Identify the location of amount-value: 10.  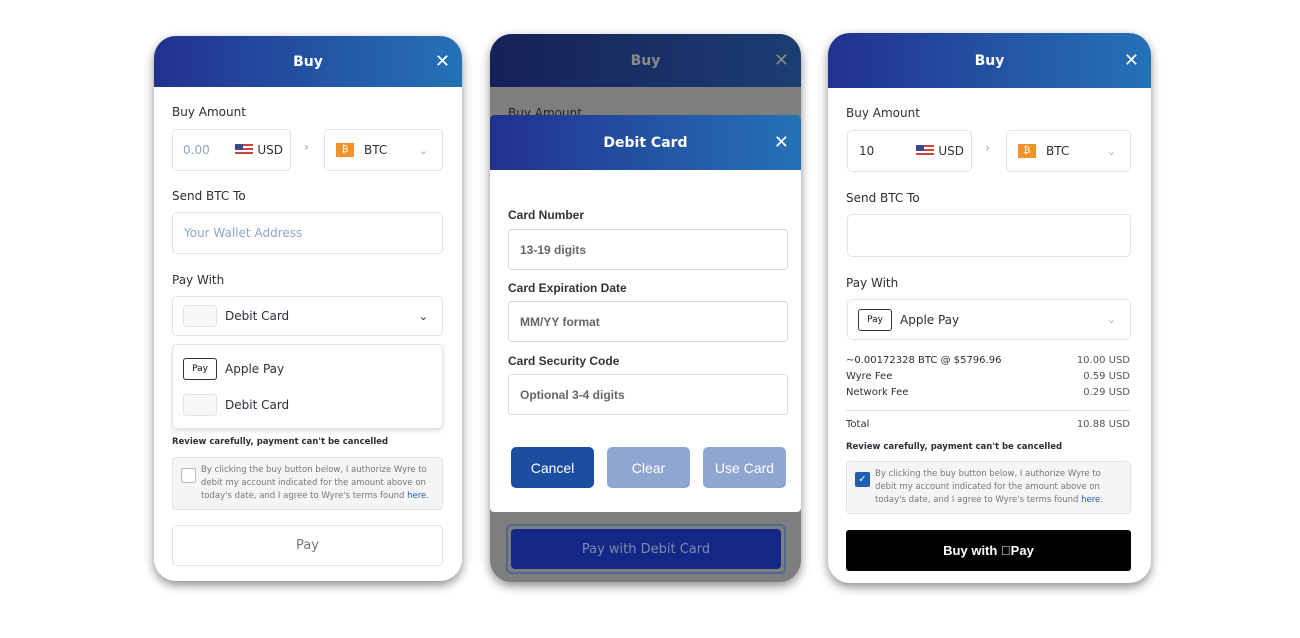
(867, 151).